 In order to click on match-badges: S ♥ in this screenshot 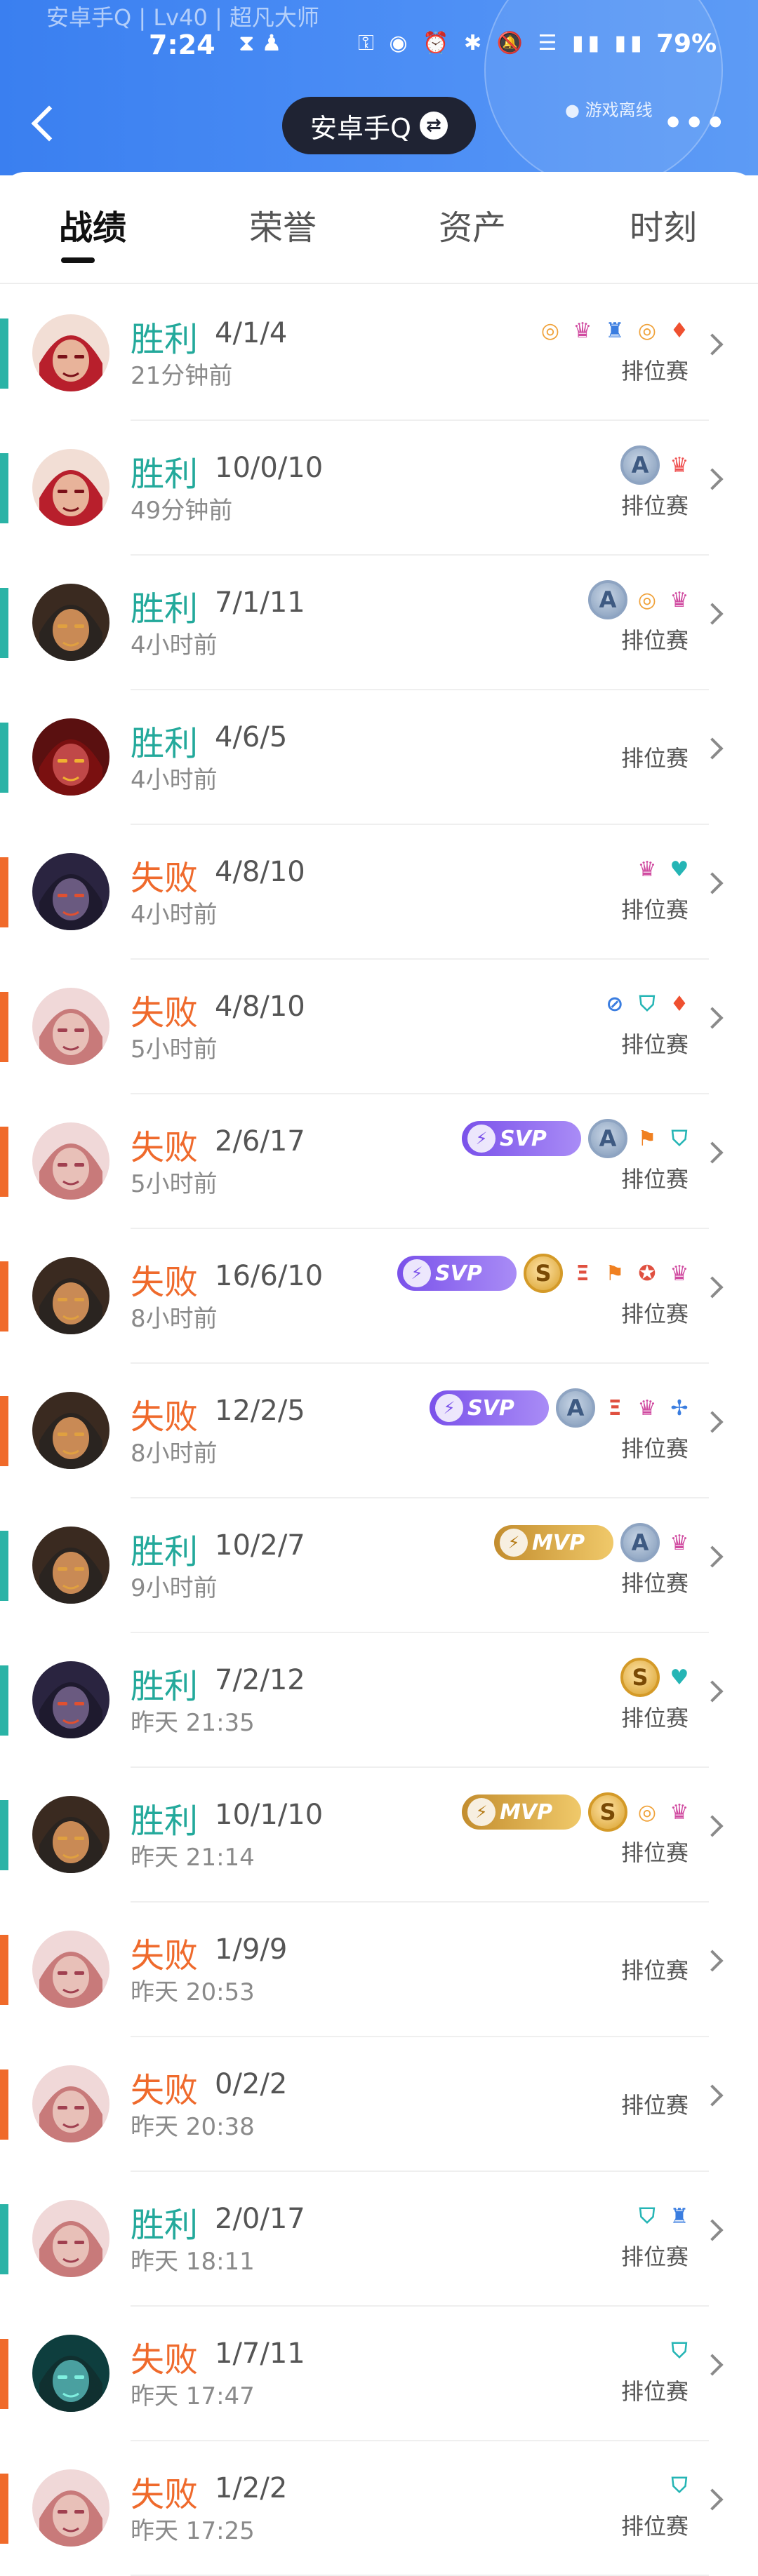, I will do `click(656, 1677)`.